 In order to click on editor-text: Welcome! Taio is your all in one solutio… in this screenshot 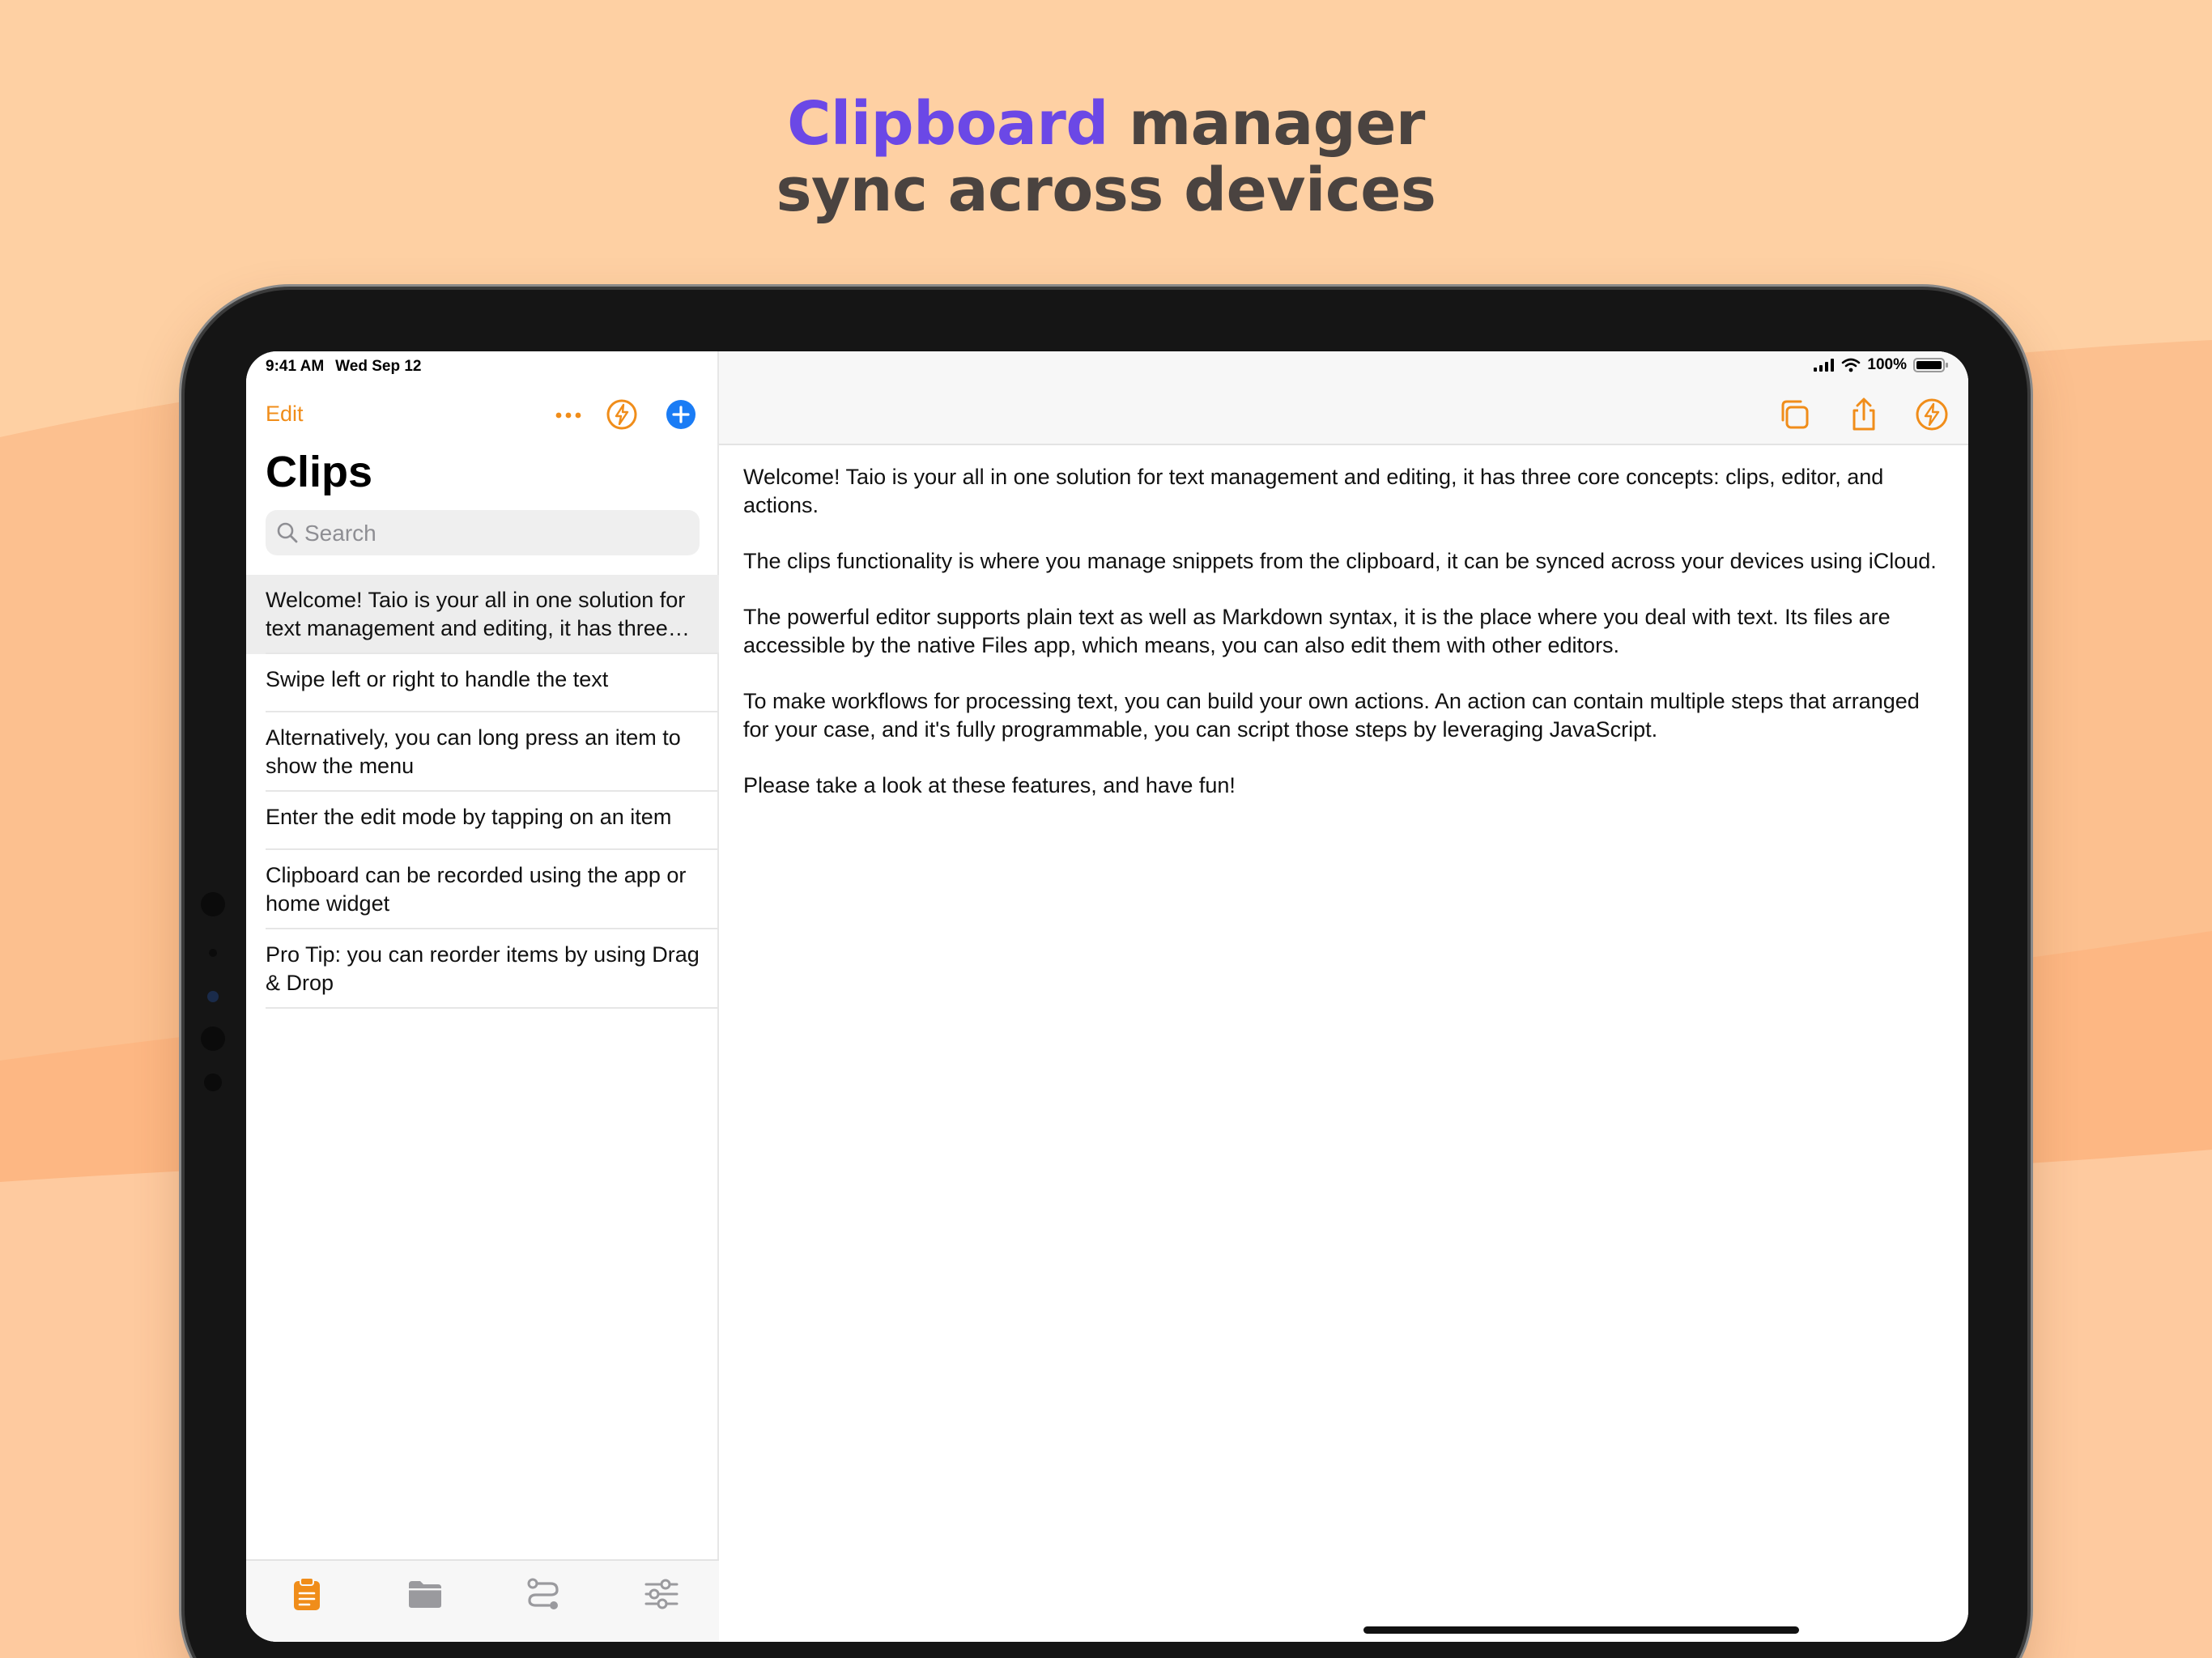, I will do `click(1343, 645)`.